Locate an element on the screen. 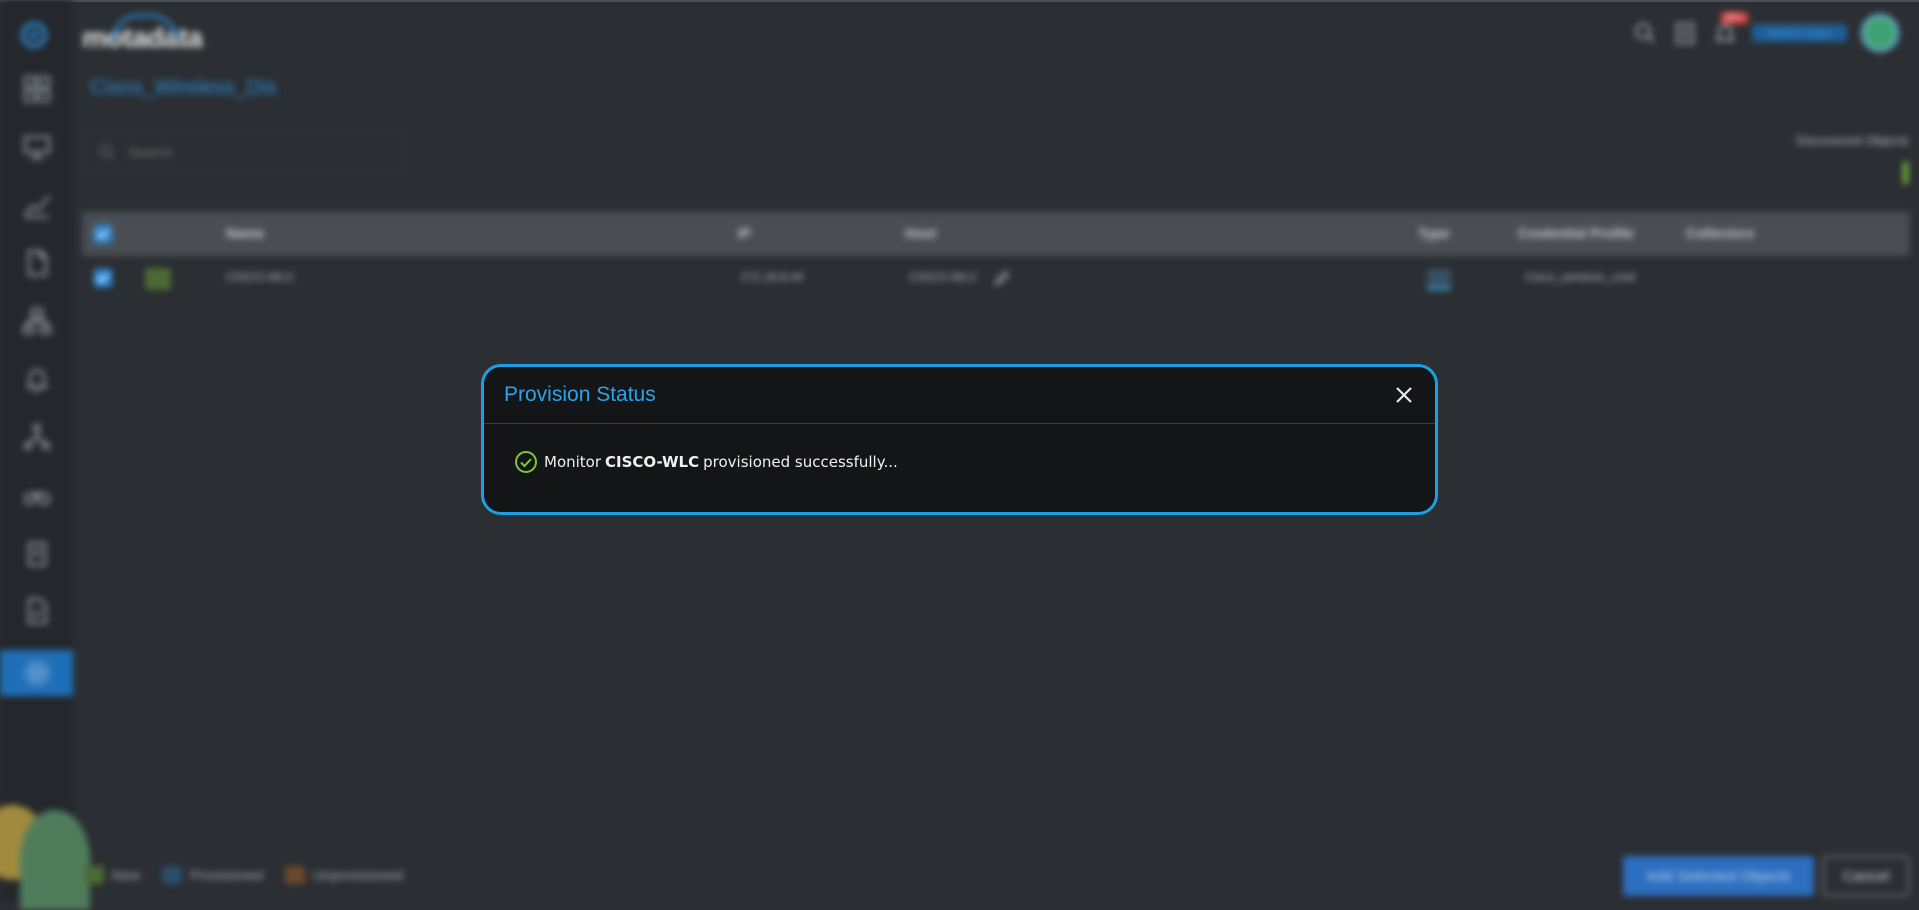 This screenshot has height=910, width=1919. check-circle-icon is located at coordinates (526, 462).